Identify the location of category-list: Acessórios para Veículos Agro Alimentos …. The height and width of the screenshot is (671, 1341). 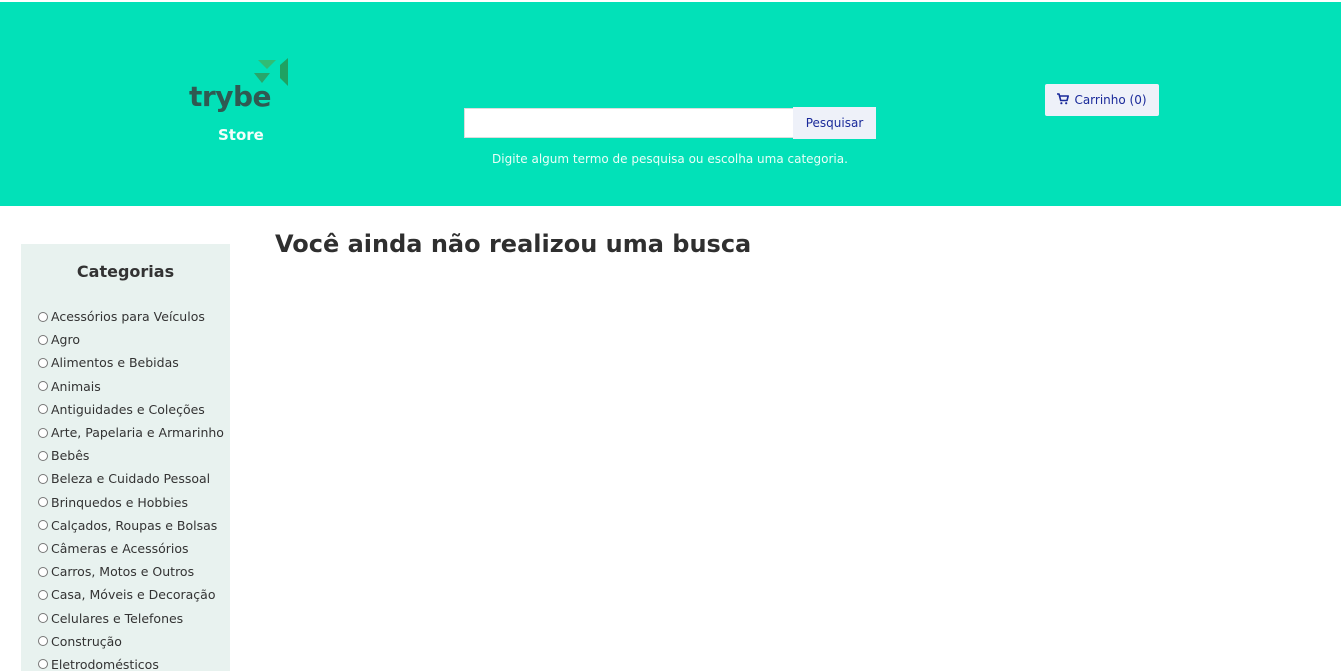
(131, 488).